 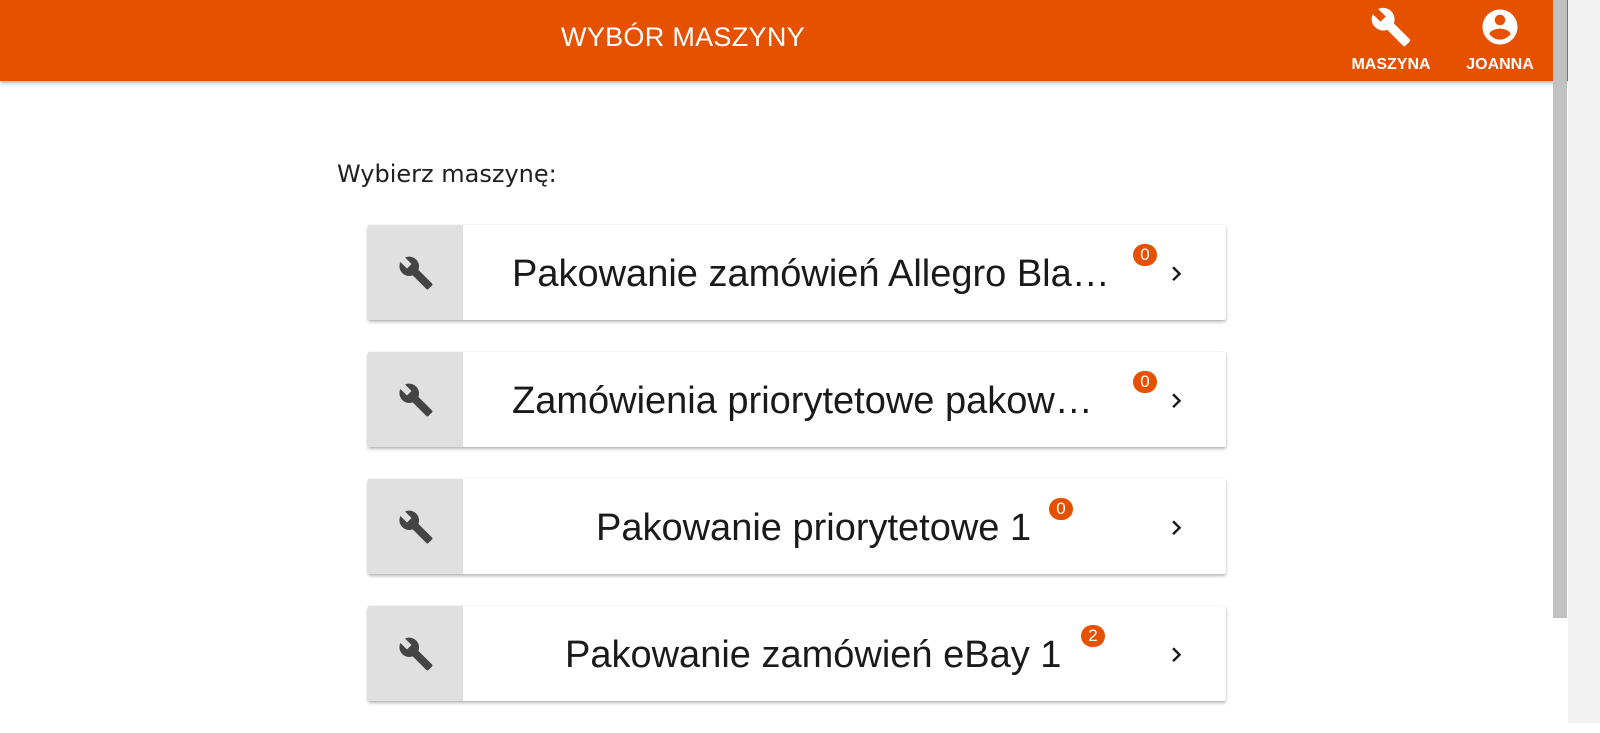 I want to click on scrollbar-thumb, so click(x=1560, y=309).